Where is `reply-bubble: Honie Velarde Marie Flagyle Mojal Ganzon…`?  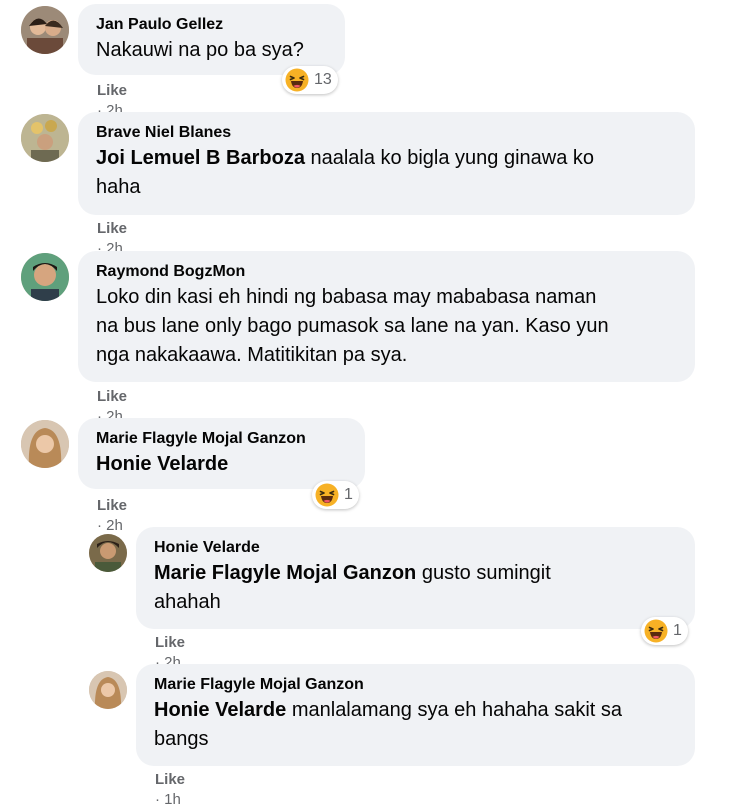
reply-bubble: Honie Velarde Marie Flagyle Mojal Ganzon… is located at coordinates (415, 578).